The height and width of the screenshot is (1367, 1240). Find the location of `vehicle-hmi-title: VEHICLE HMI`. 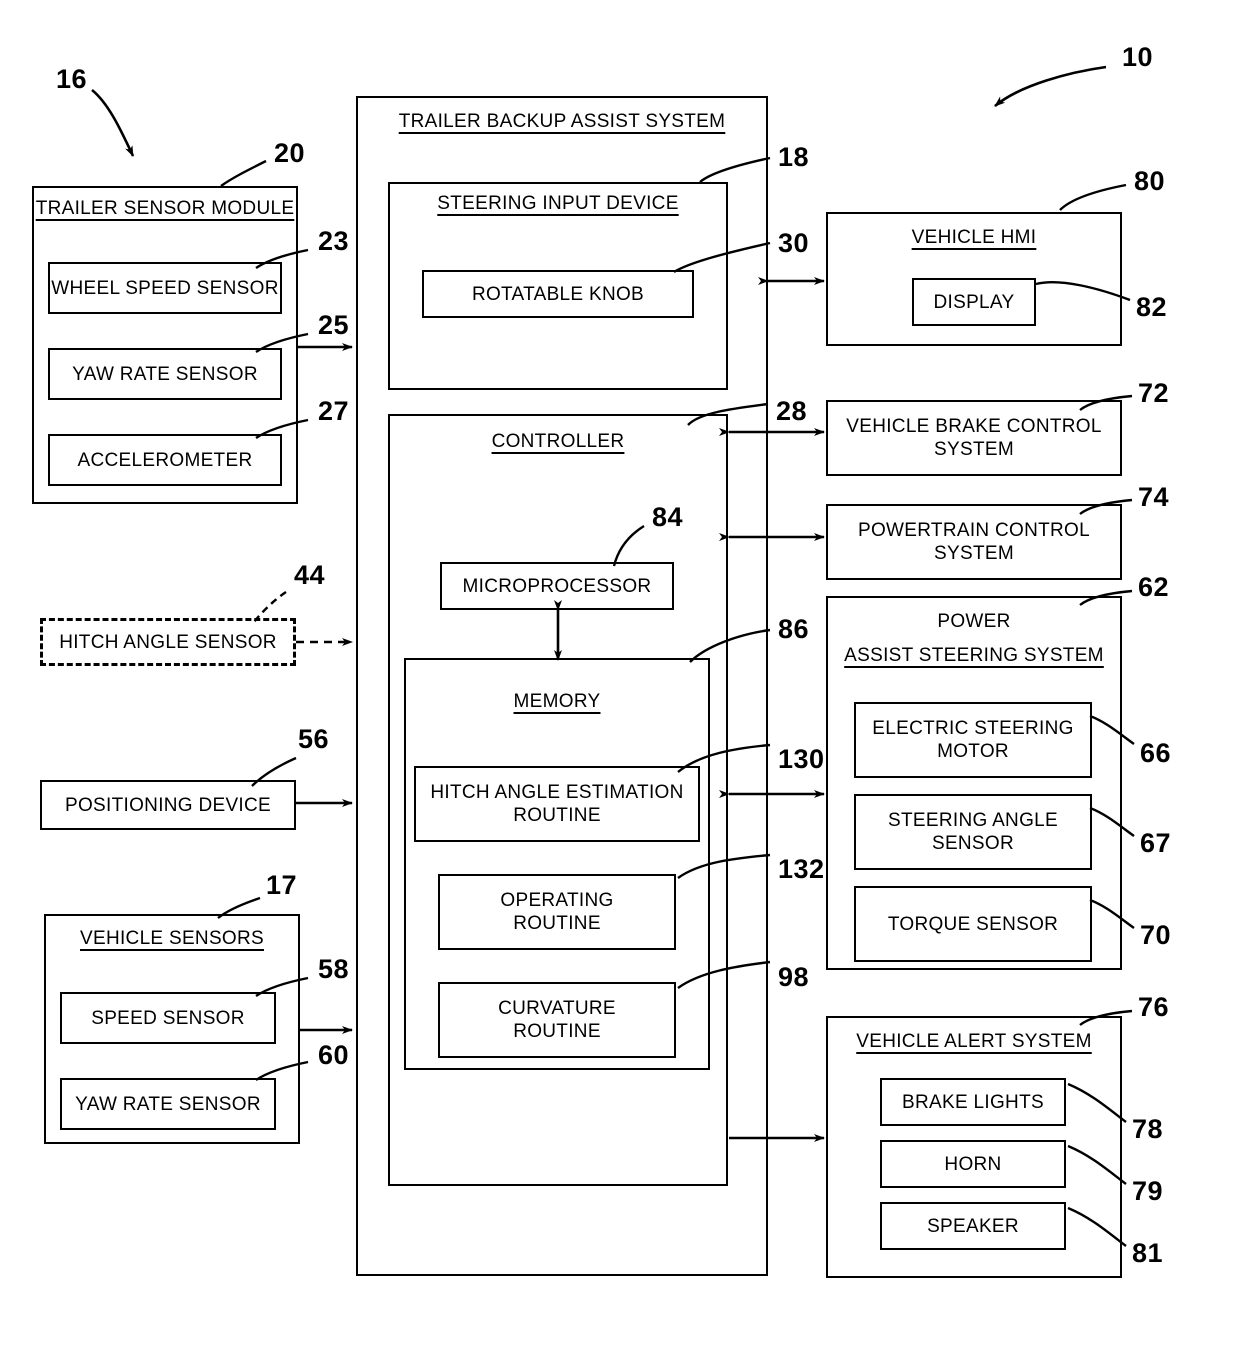

vehicle-hmi-title: VEHICLE HMI is located at coordinates (974, 237).